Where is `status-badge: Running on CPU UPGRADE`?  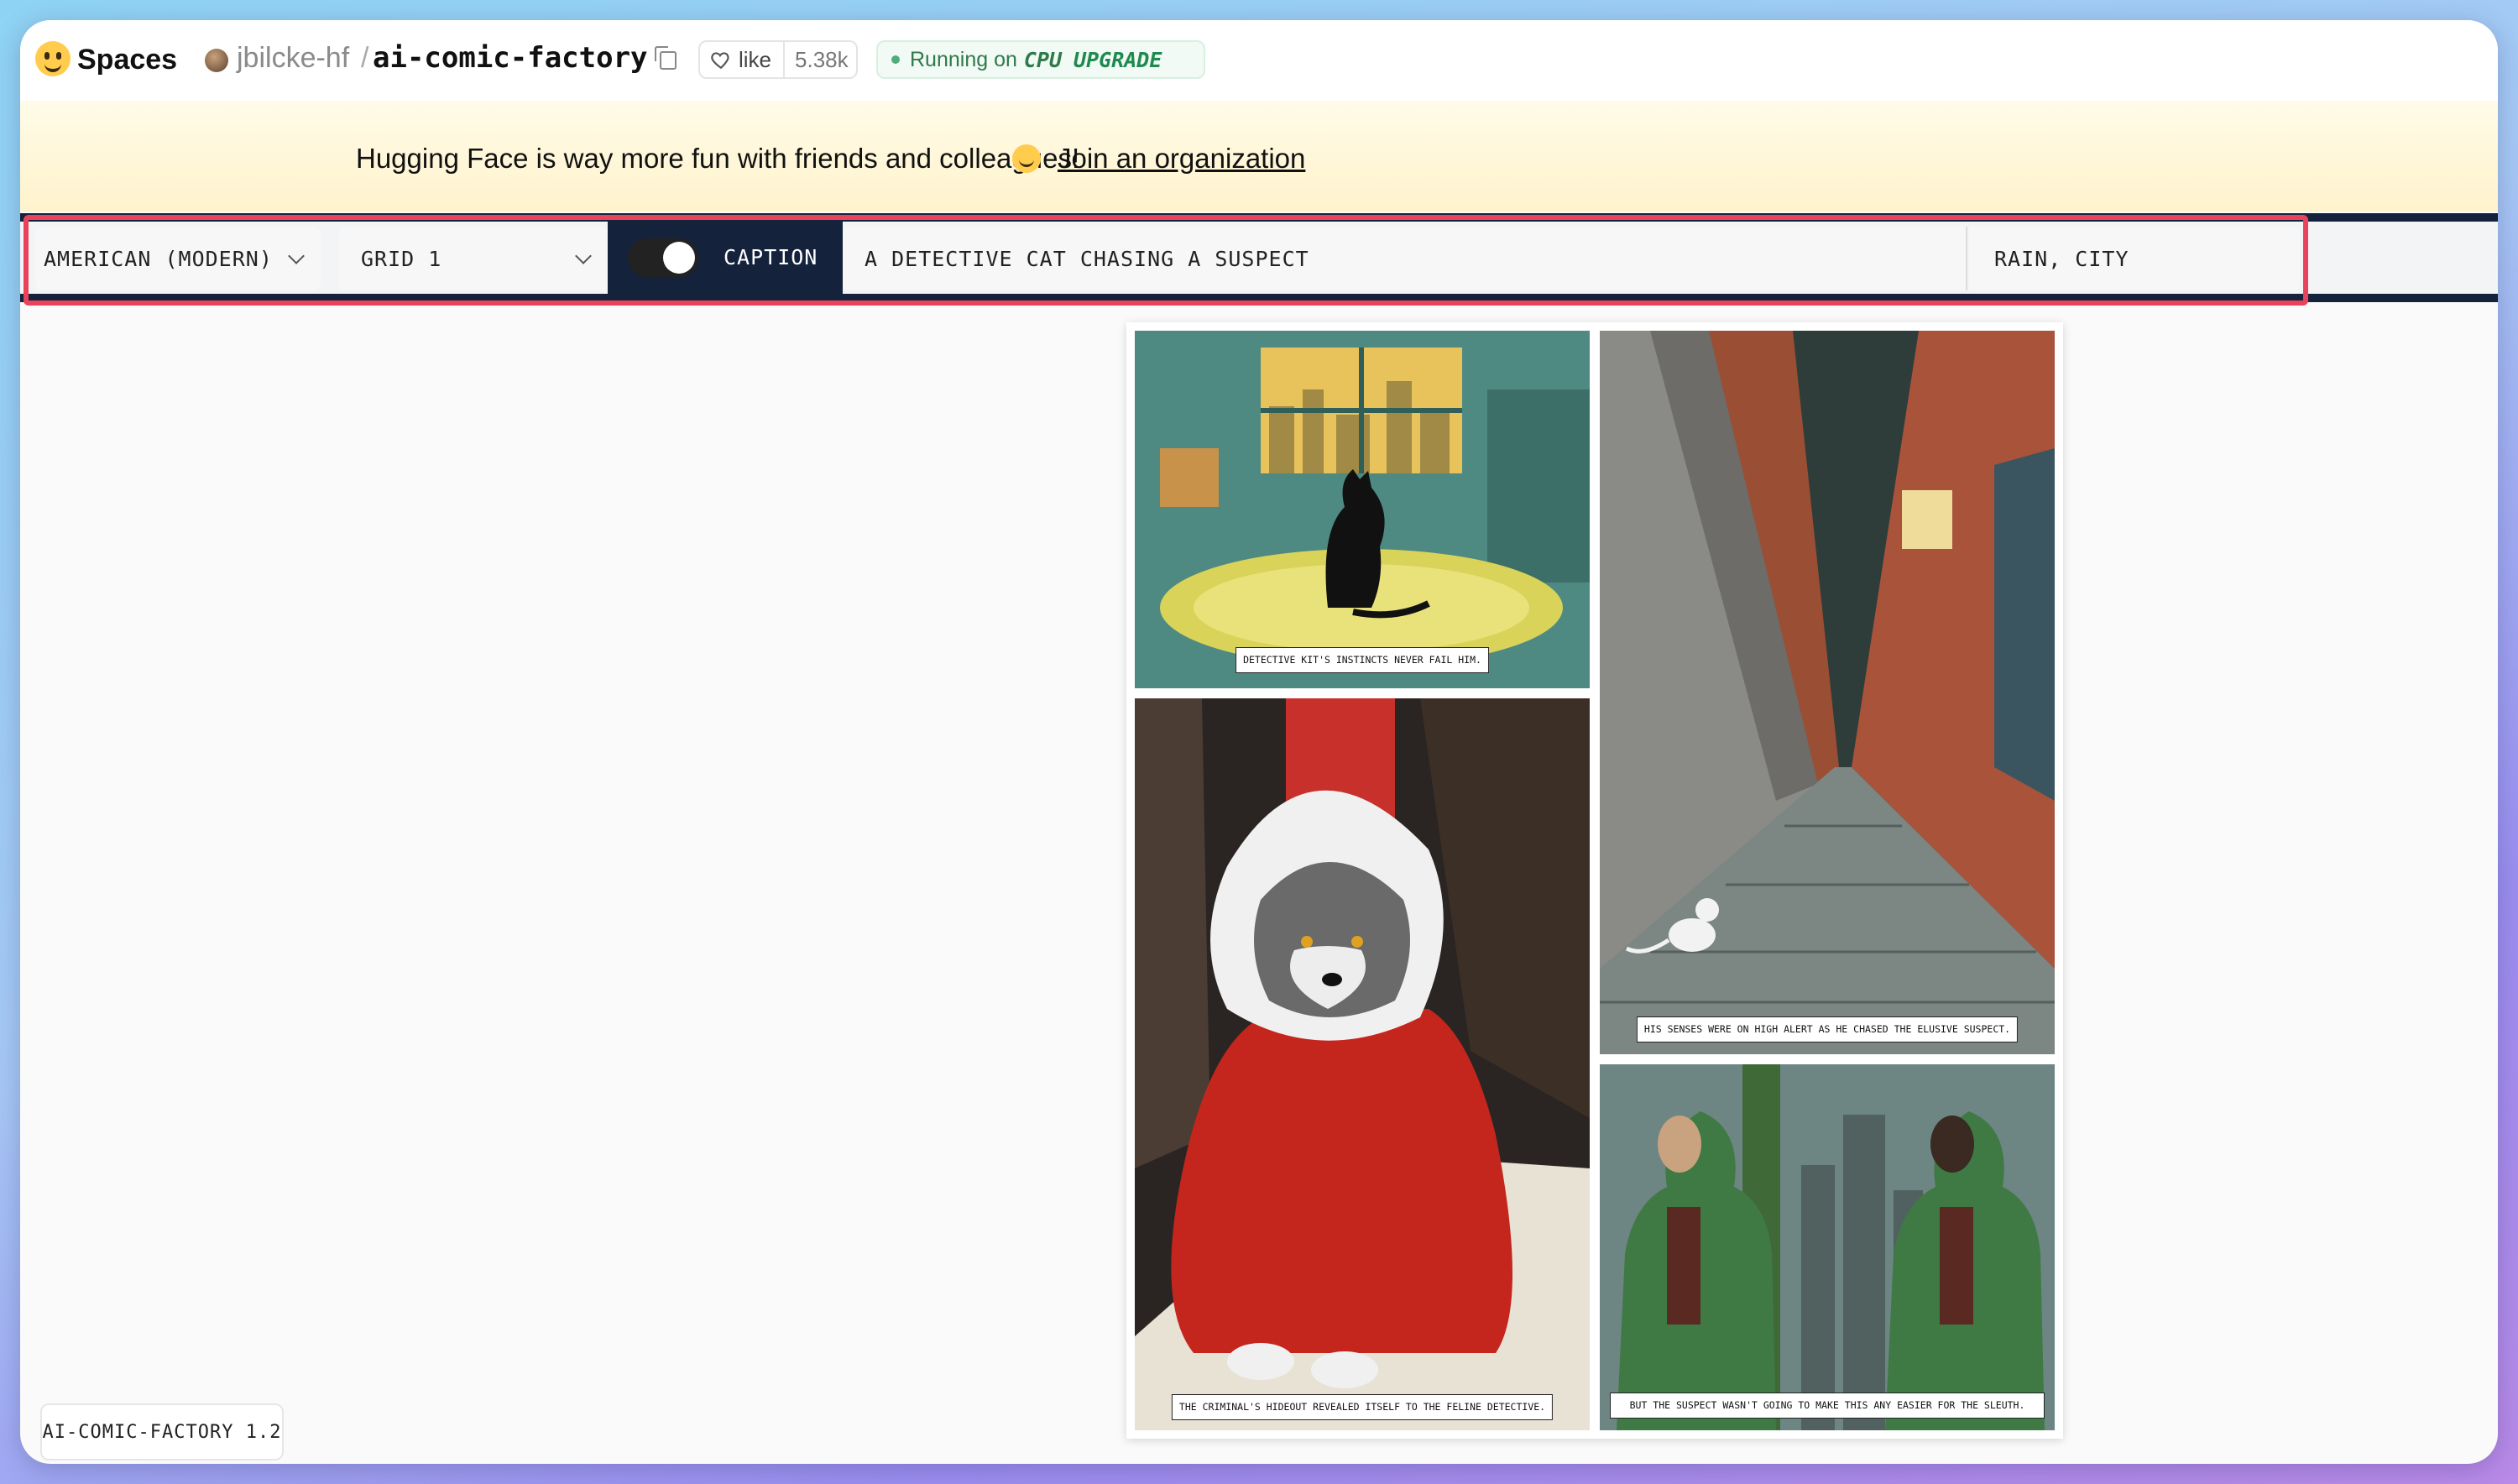 status-badge: Running on CPU UPGRADE is located at coordinates (1040, 59).